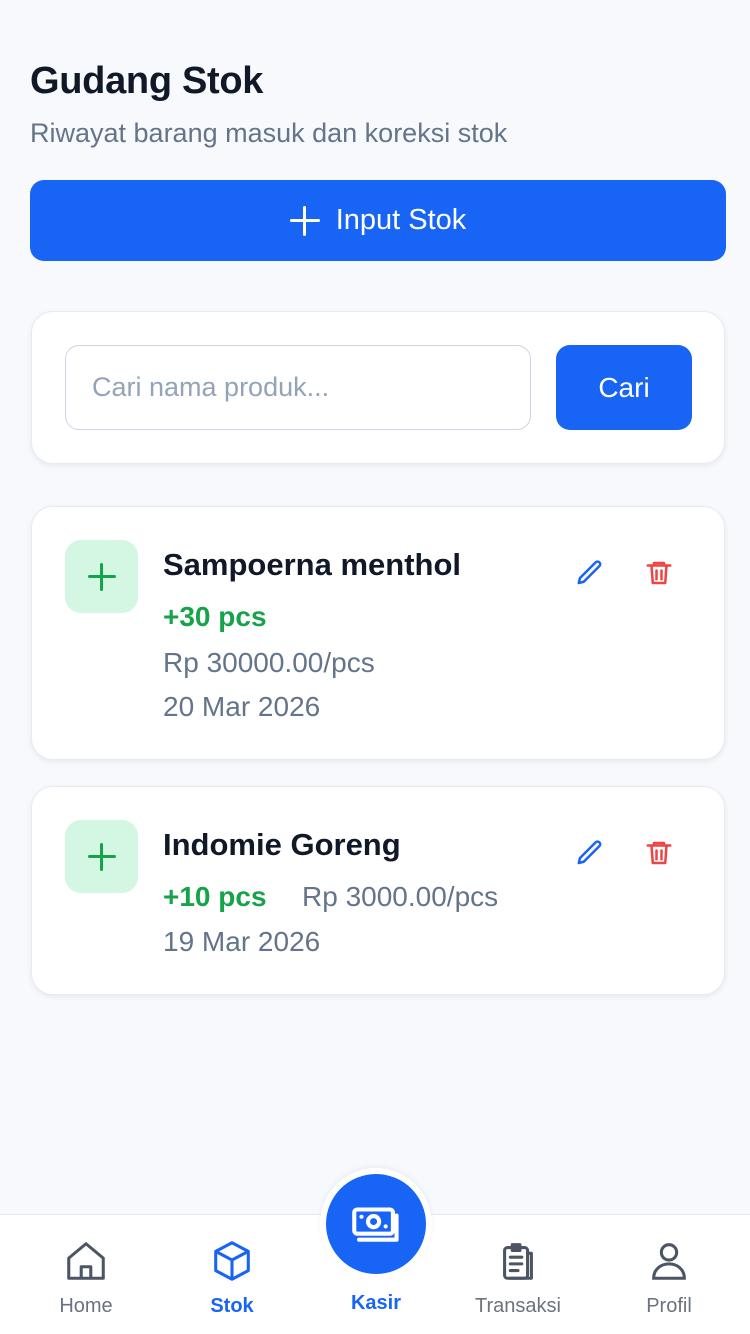 This screenshot has height=1334, width=750. Describe the element at coordinates (401, 220) in the screenshot. I see `input-stok-label: Input Stok` at that location.